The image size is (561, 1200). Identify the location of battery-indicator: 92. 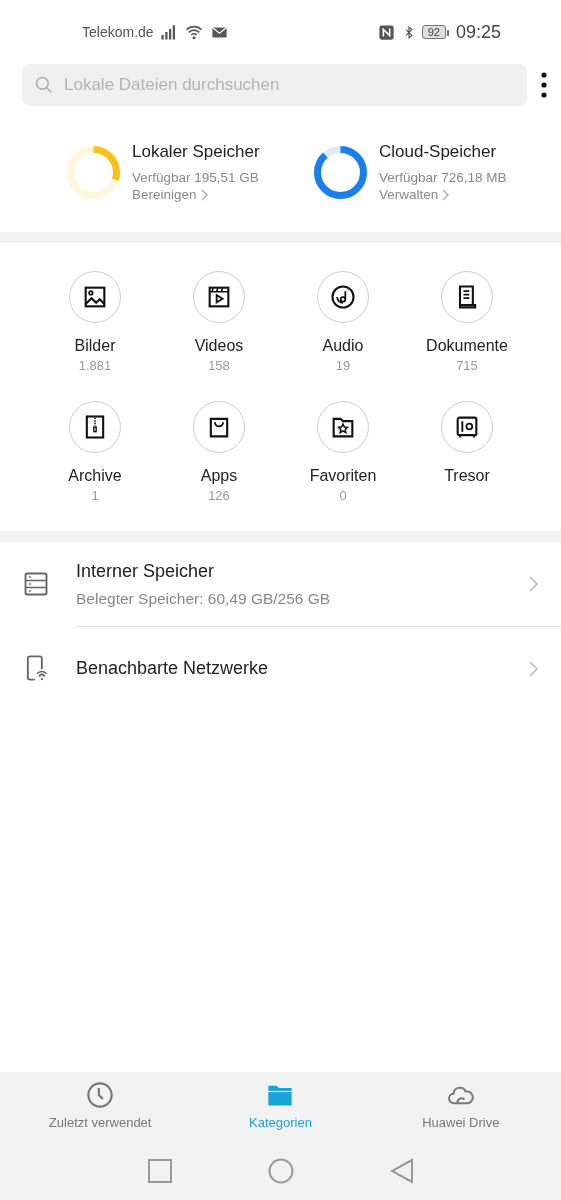
(433, 32).